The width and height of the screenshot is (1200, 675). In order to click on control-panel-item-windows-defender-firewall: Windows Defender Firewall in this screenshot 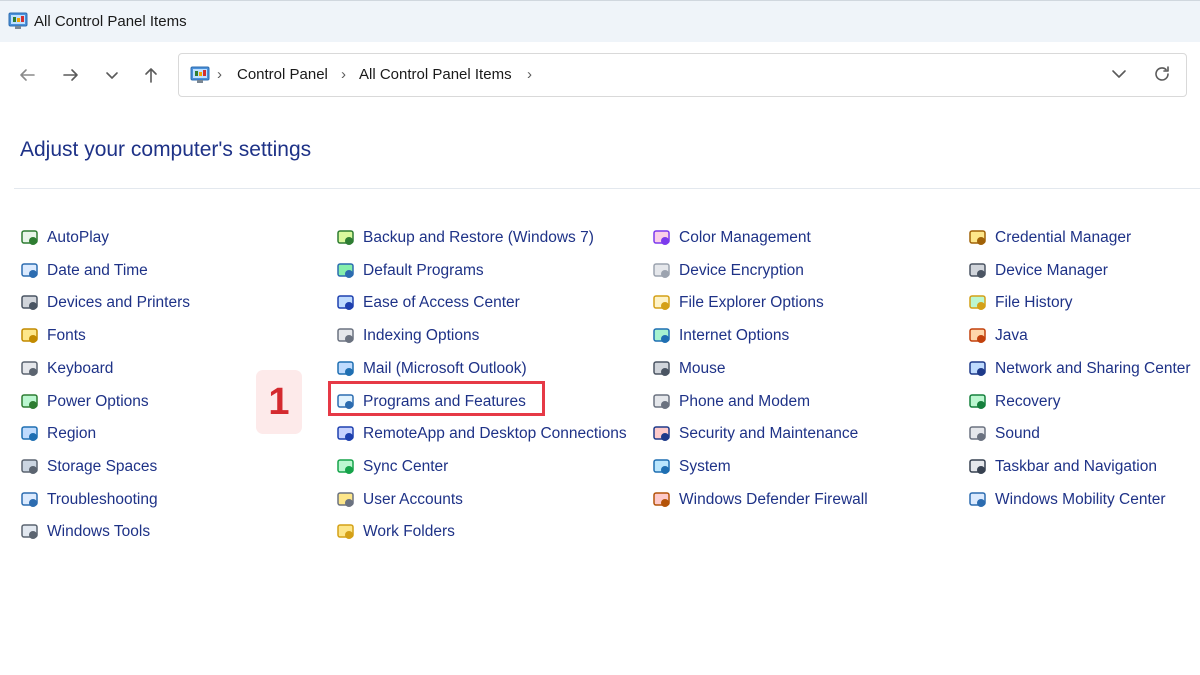, I will do `click(760, 500)`.